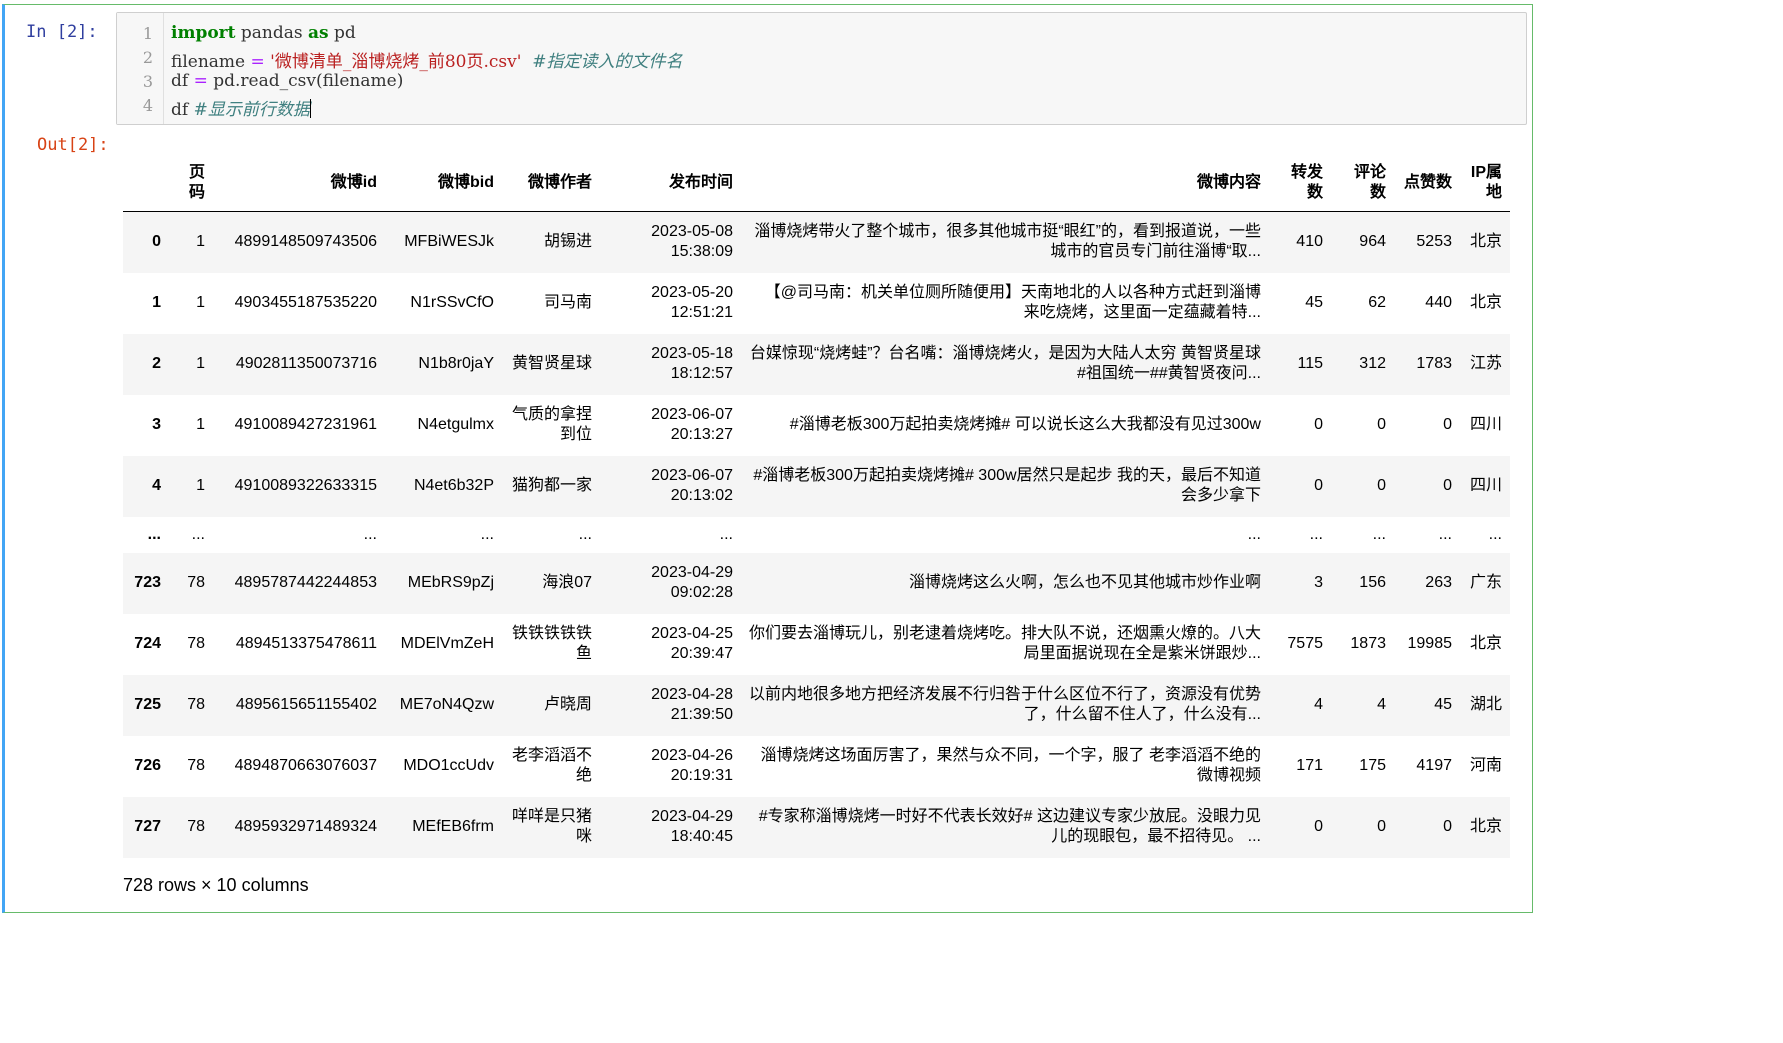 This screenshot has height=1043, width=1783. Describe the element at coordinates (306, 643) in the screenshot. I see `table-cell: 4894513375478611` at that location.